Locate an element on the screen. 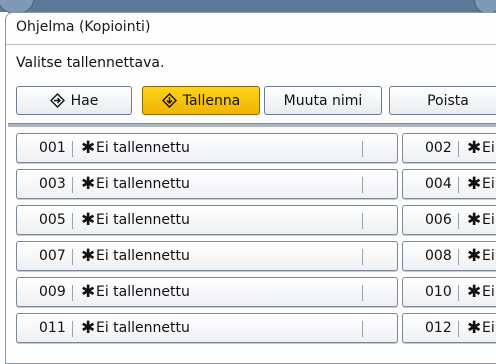 This screenshot has width=496, height=364. program-slot-003: 003 ✱ Ei tallennettu is located at coordinates (207, 184).